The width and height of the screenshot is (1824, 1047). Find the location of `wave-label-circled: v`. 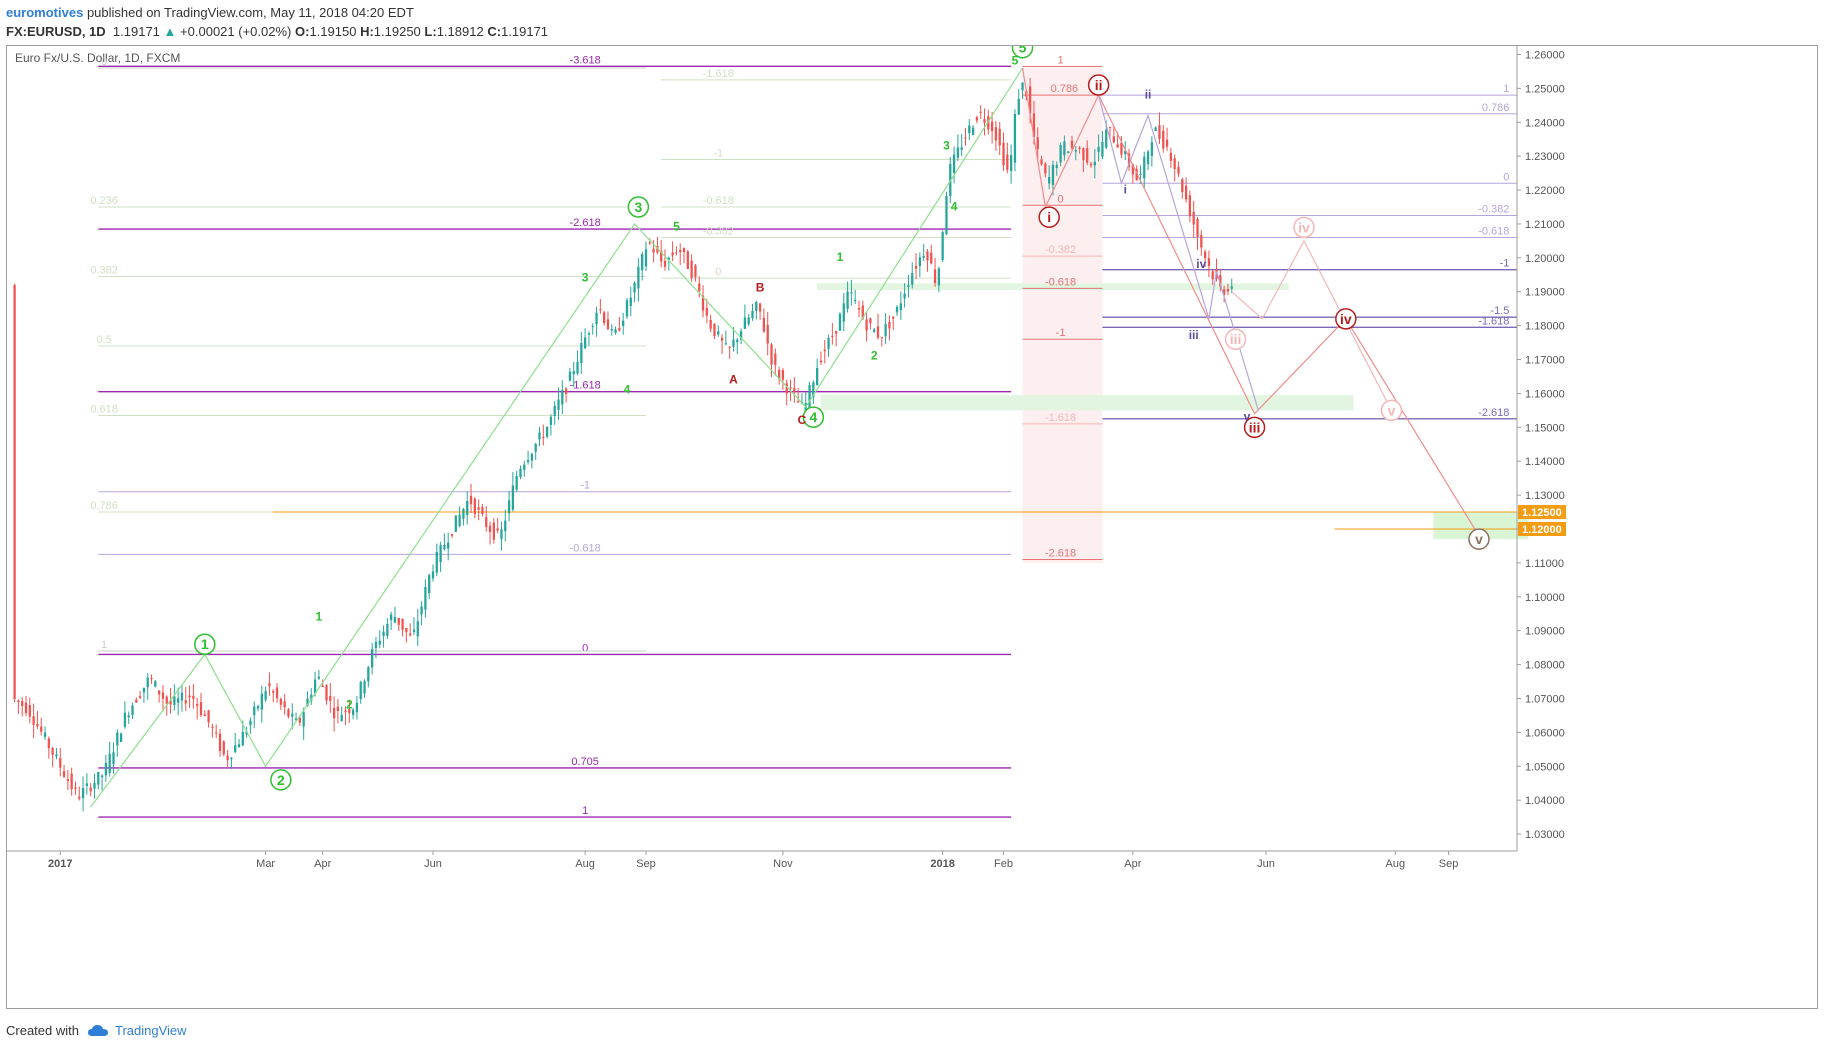

wave-label-circled: v is located at coordinates (1392, 410).